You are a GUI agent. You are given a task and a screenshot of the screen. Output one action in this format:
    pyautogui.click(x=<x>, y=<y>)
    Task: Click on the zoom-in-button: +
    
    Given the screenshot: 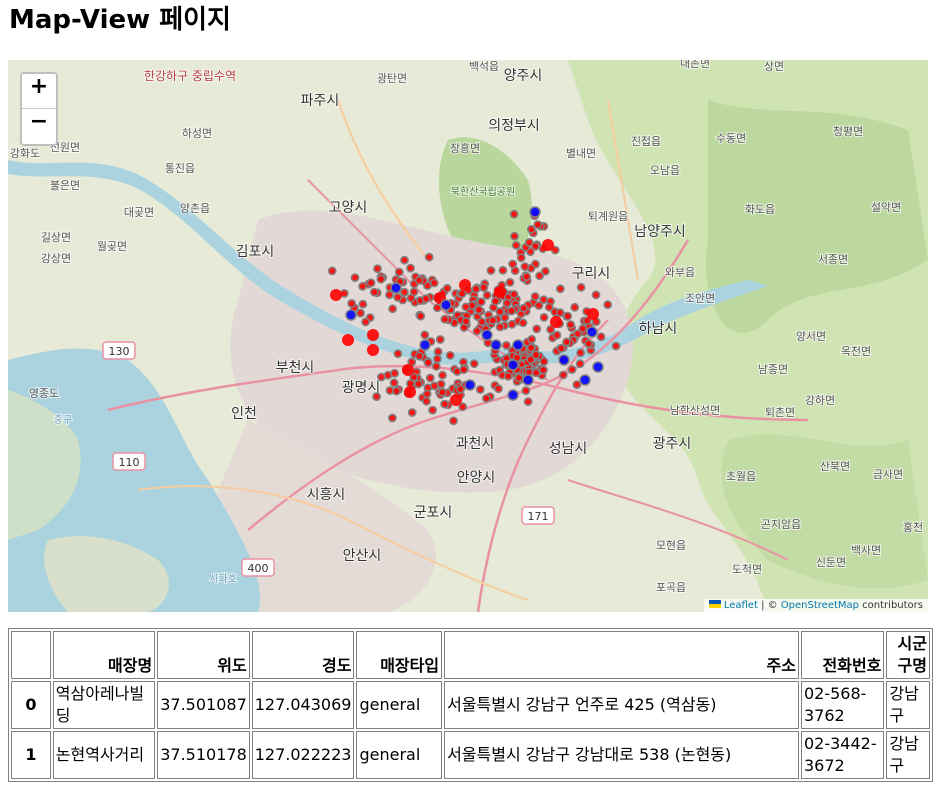 What is the action you would take?
    pyautogui.click(x=39, y=91)
    